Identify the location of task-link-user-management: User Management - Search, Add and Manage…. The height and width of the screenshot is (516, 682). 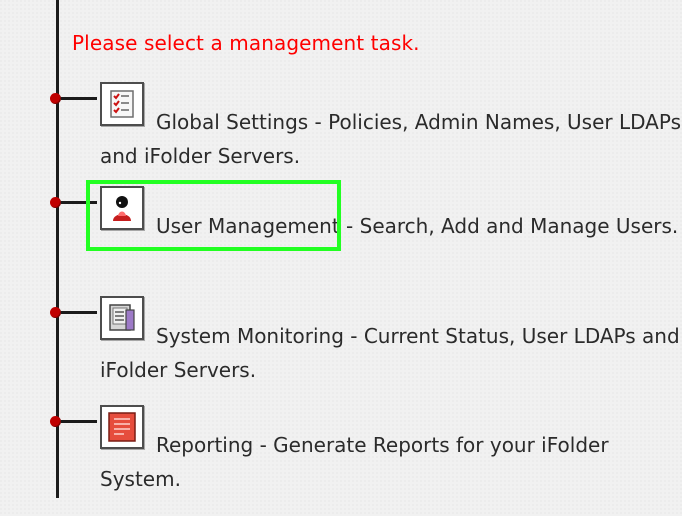
(417, 226).